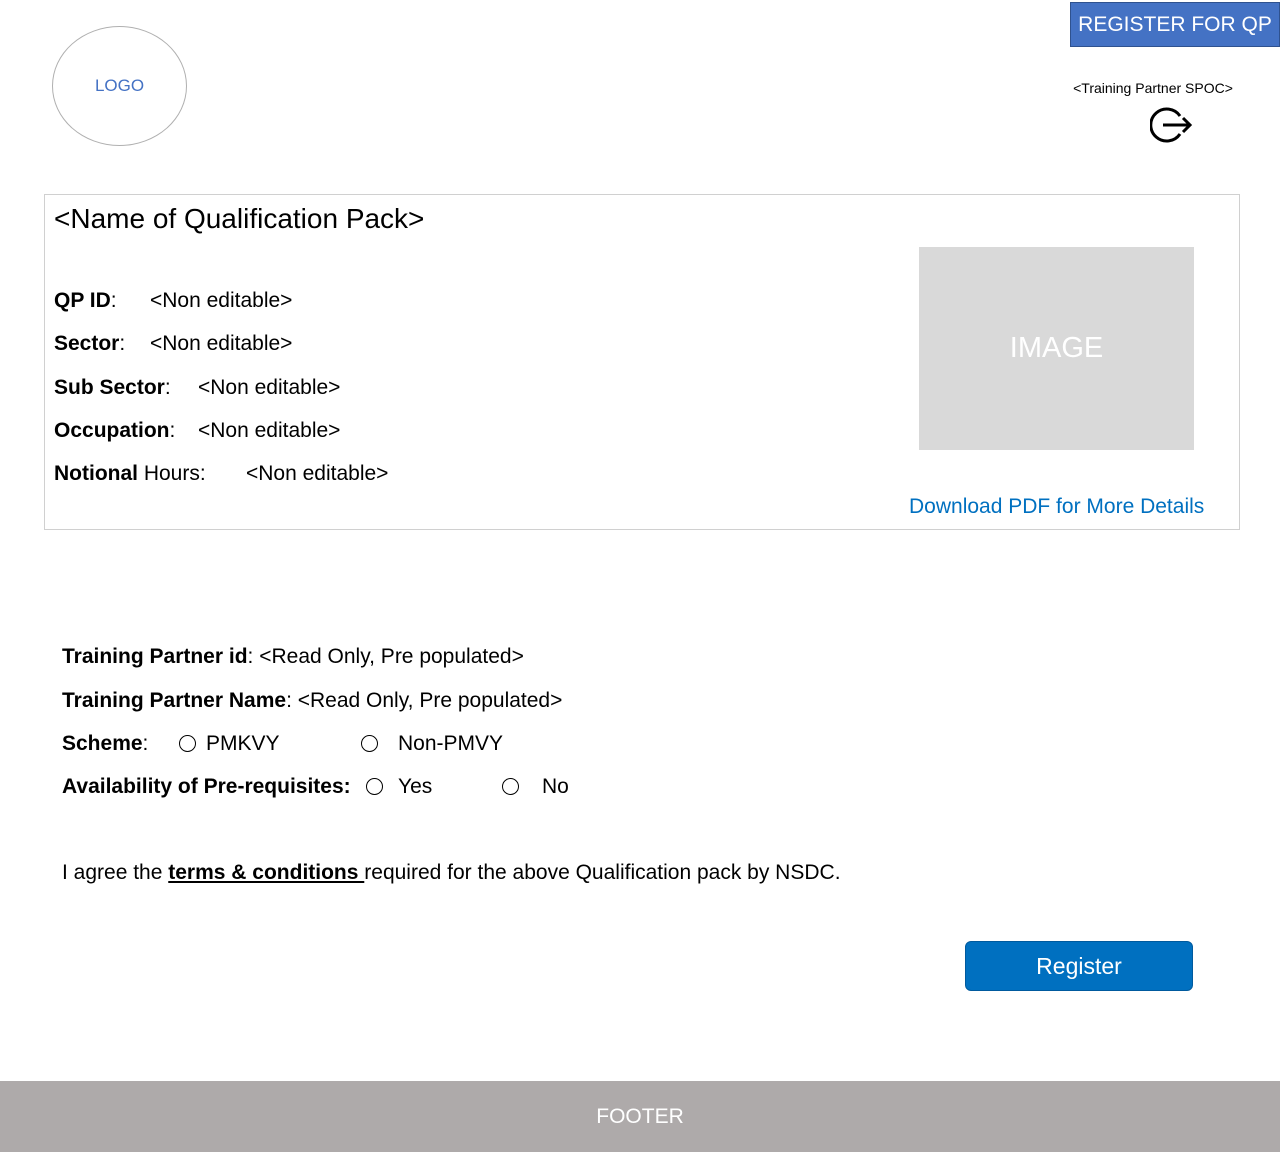  I want to click on footer: FOOTER, so click(640, 1116).